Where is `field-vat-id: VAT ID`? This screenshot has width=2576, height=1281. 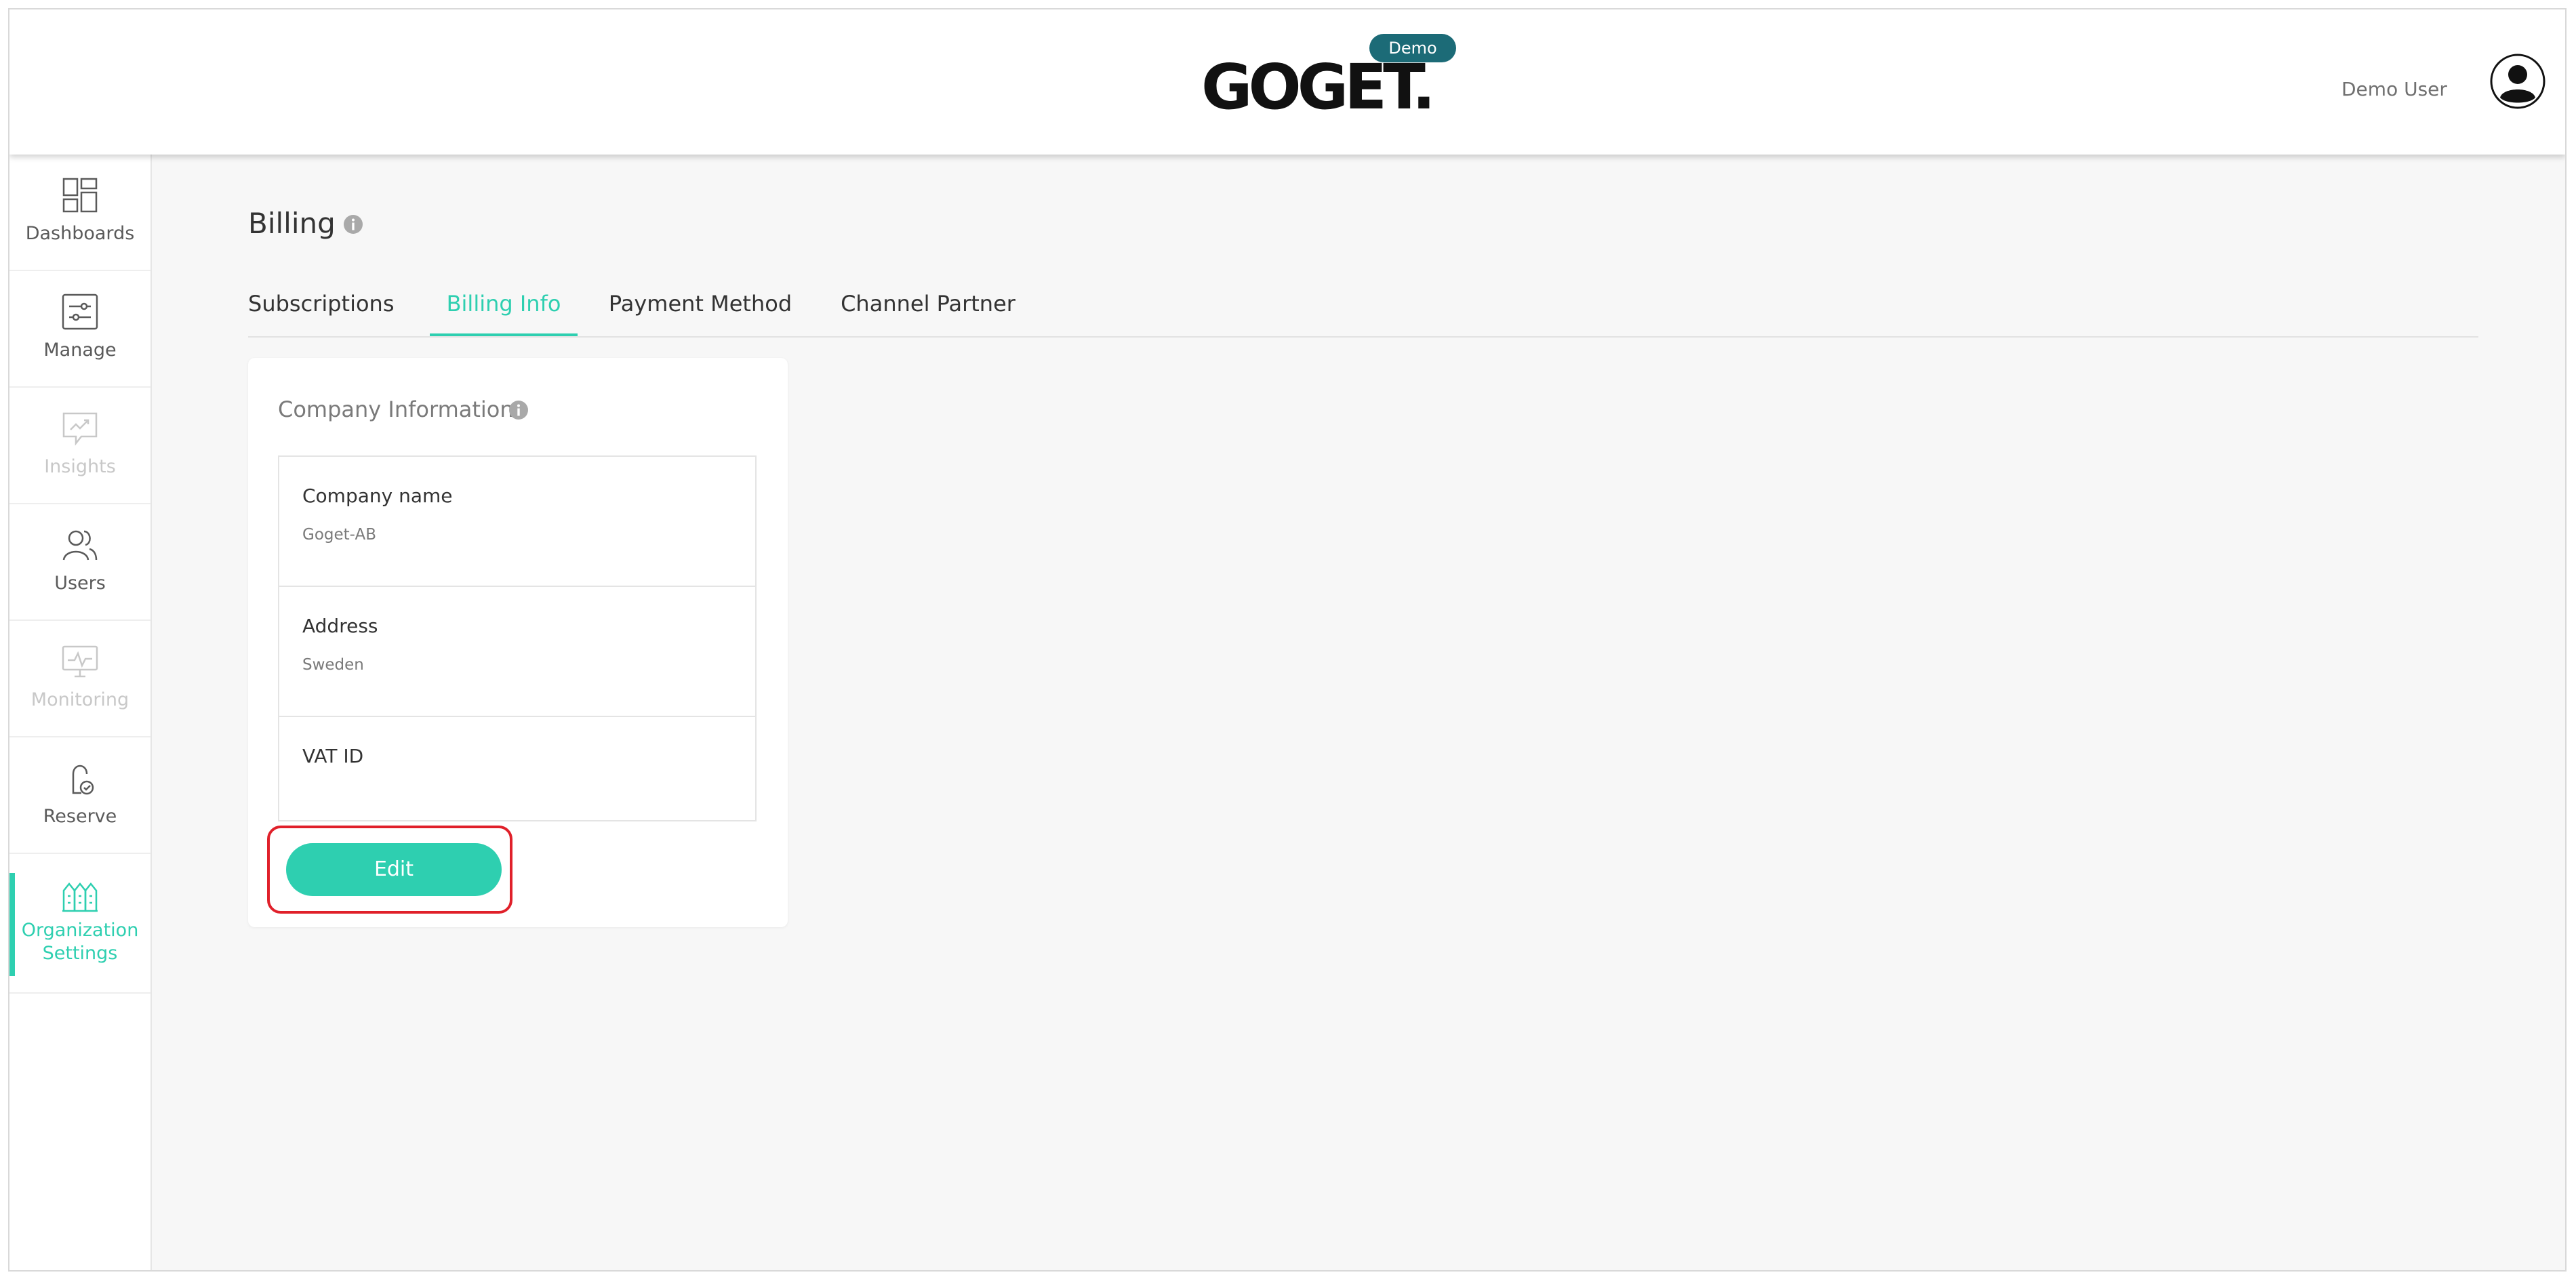
field-vat-id: VAT ID is located at coordinates (517, 769).